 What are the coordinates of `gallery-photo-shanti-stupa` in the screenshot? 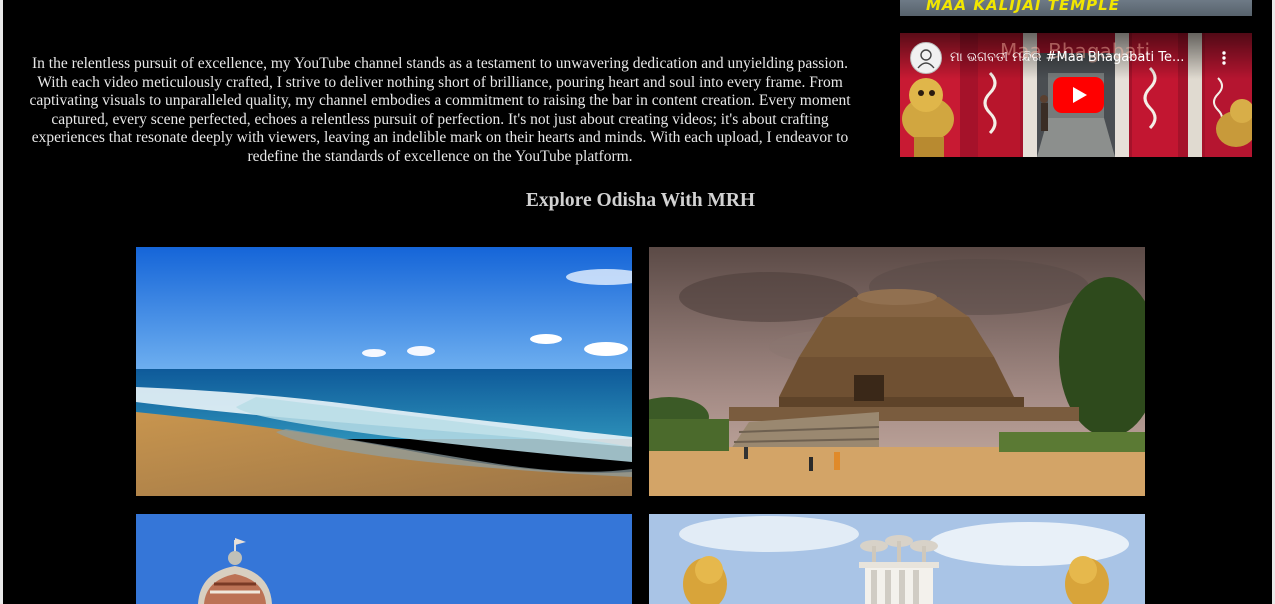 It's located at (897, 559).